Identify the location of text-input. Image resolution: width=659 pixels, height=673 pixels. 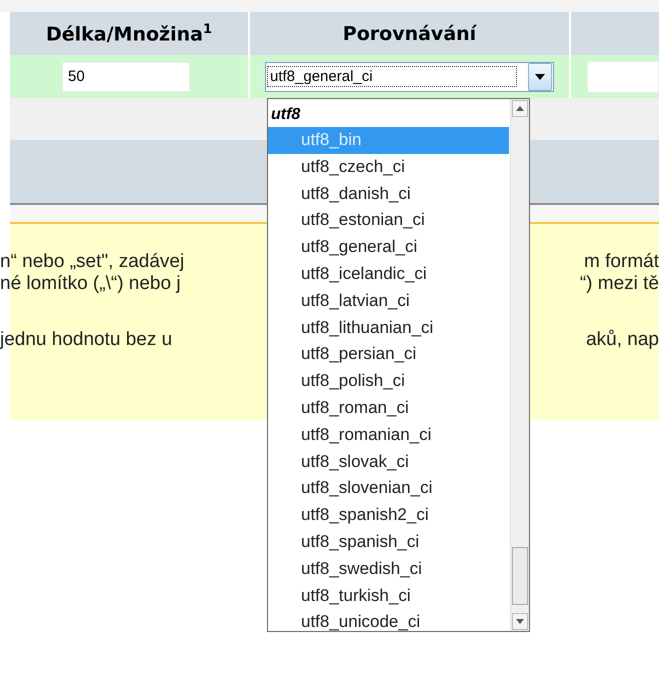
(623, 76).